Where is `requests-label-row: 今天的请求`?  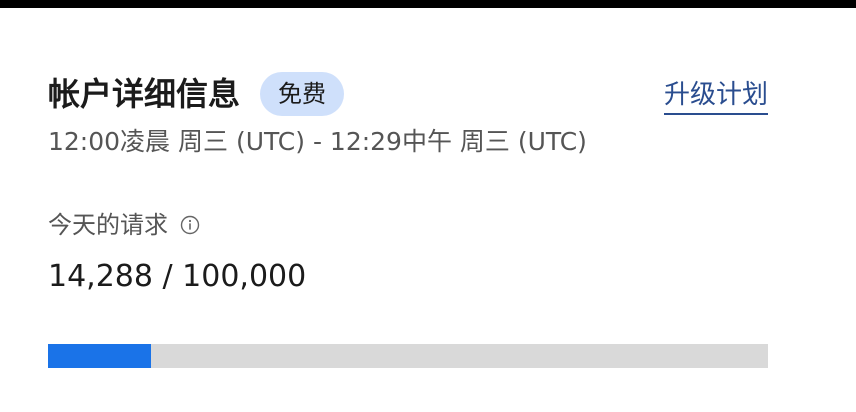
requests-label-row: 今天的请求 is located at coordinates (124, 225).